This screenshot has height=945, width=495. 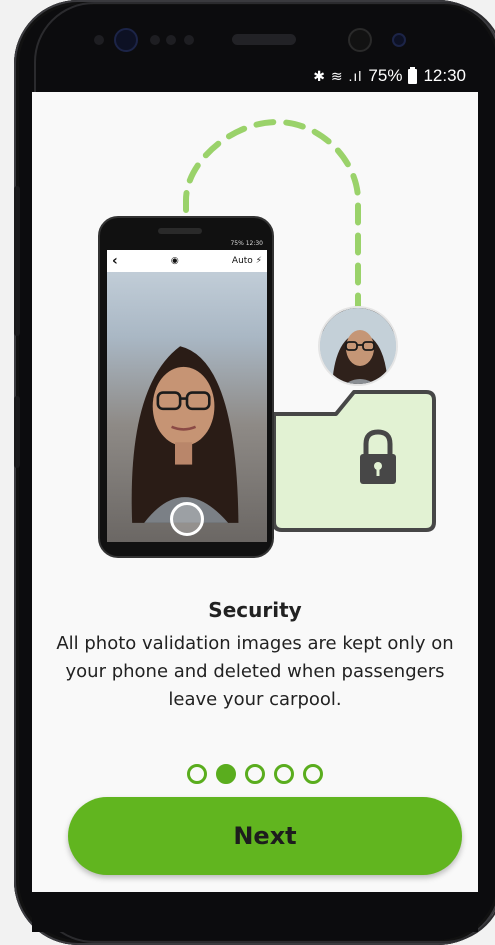 What do you see at coordinates (255, 76) in the screenshot?
I see `status-bar: ✱ ≋ .ıl 75% 12:30` at bounding box center [255, 76].